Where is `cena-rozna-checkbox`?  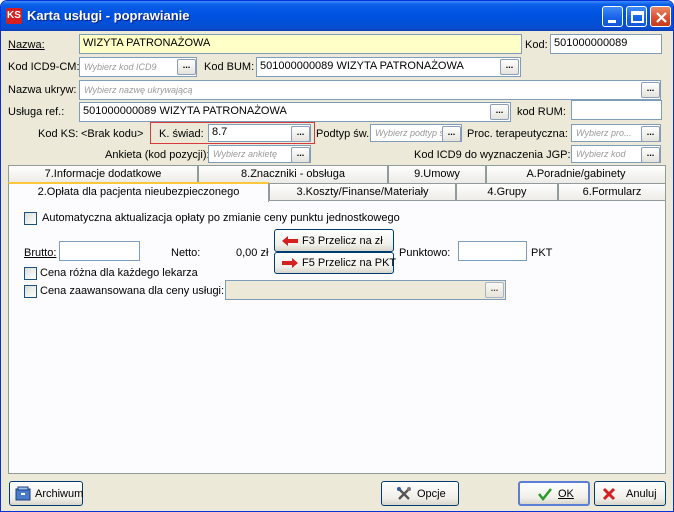
cena-rozna-checkbox is located at coordinates (30, 273).